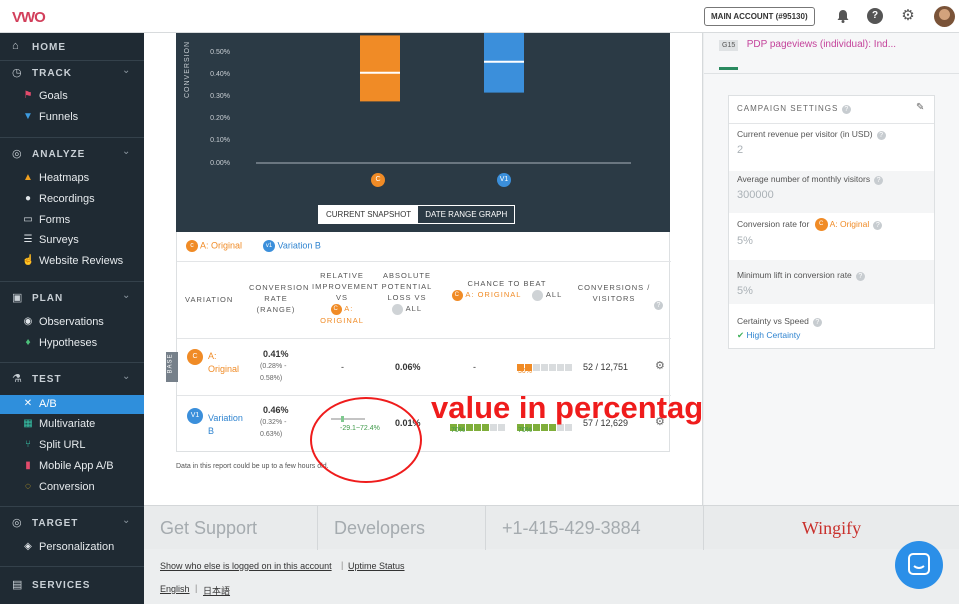  What do you see at coordinates (831, 328) in the screenshot?
I see `field-certainty-speed: Certainty vs Speed? ✔ High Certainty` at bounding box center [831, 328].